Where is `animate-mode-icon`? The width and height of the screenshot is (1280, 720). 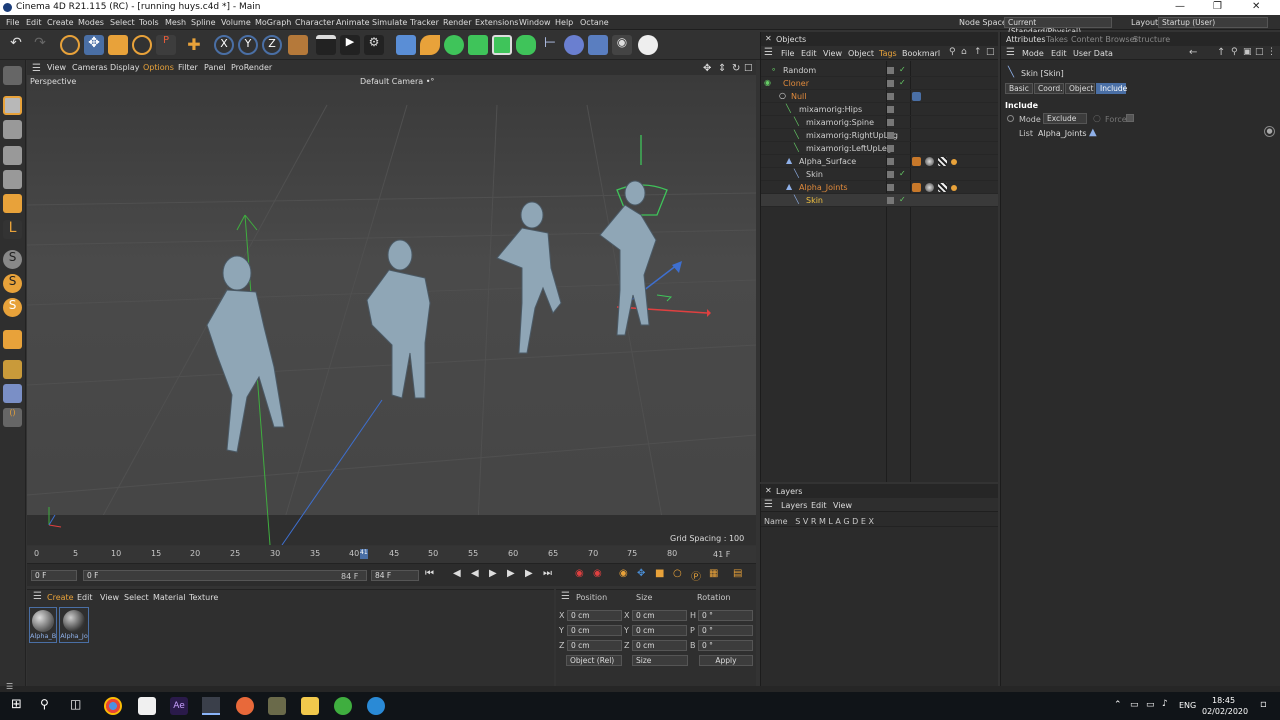 animate-mode-icon is located at coordinates (1010, 118).